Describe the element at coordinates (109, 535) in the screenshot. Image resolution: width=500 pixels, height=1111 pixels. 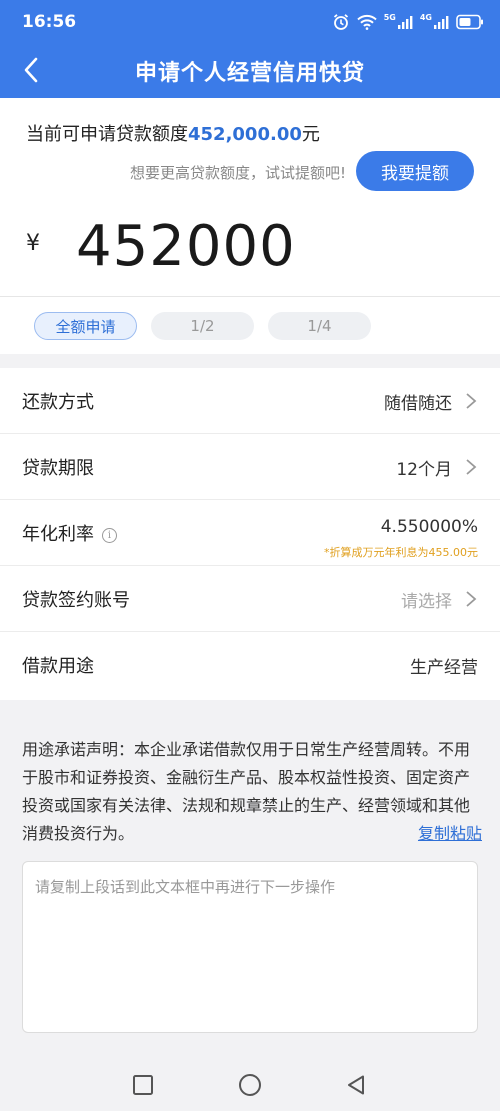
I see `info-icon: i` at that location.